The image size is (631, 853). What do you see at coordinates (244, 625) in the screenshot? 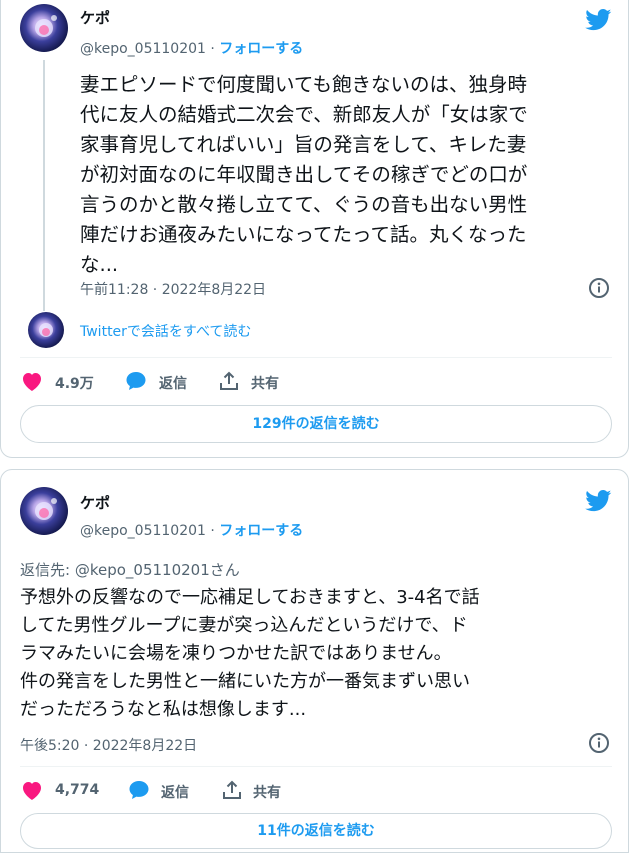
I see `tweet-text-line: してた男性グループに妻が突っ込んだというだけで、ド` at bounding box center [244, 625].